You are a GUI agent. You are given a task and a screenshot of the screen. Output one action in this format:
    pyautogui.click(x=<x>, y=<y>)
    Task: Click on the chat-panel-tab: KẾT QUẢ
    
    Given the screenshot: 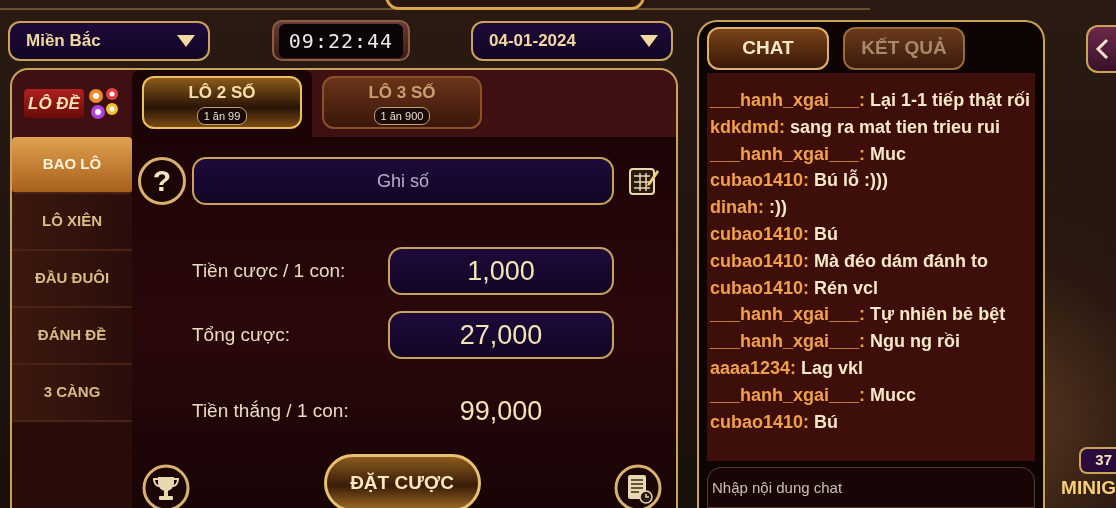 What is the action you would take?
    pyautogui.click(x=904, y=48)
    